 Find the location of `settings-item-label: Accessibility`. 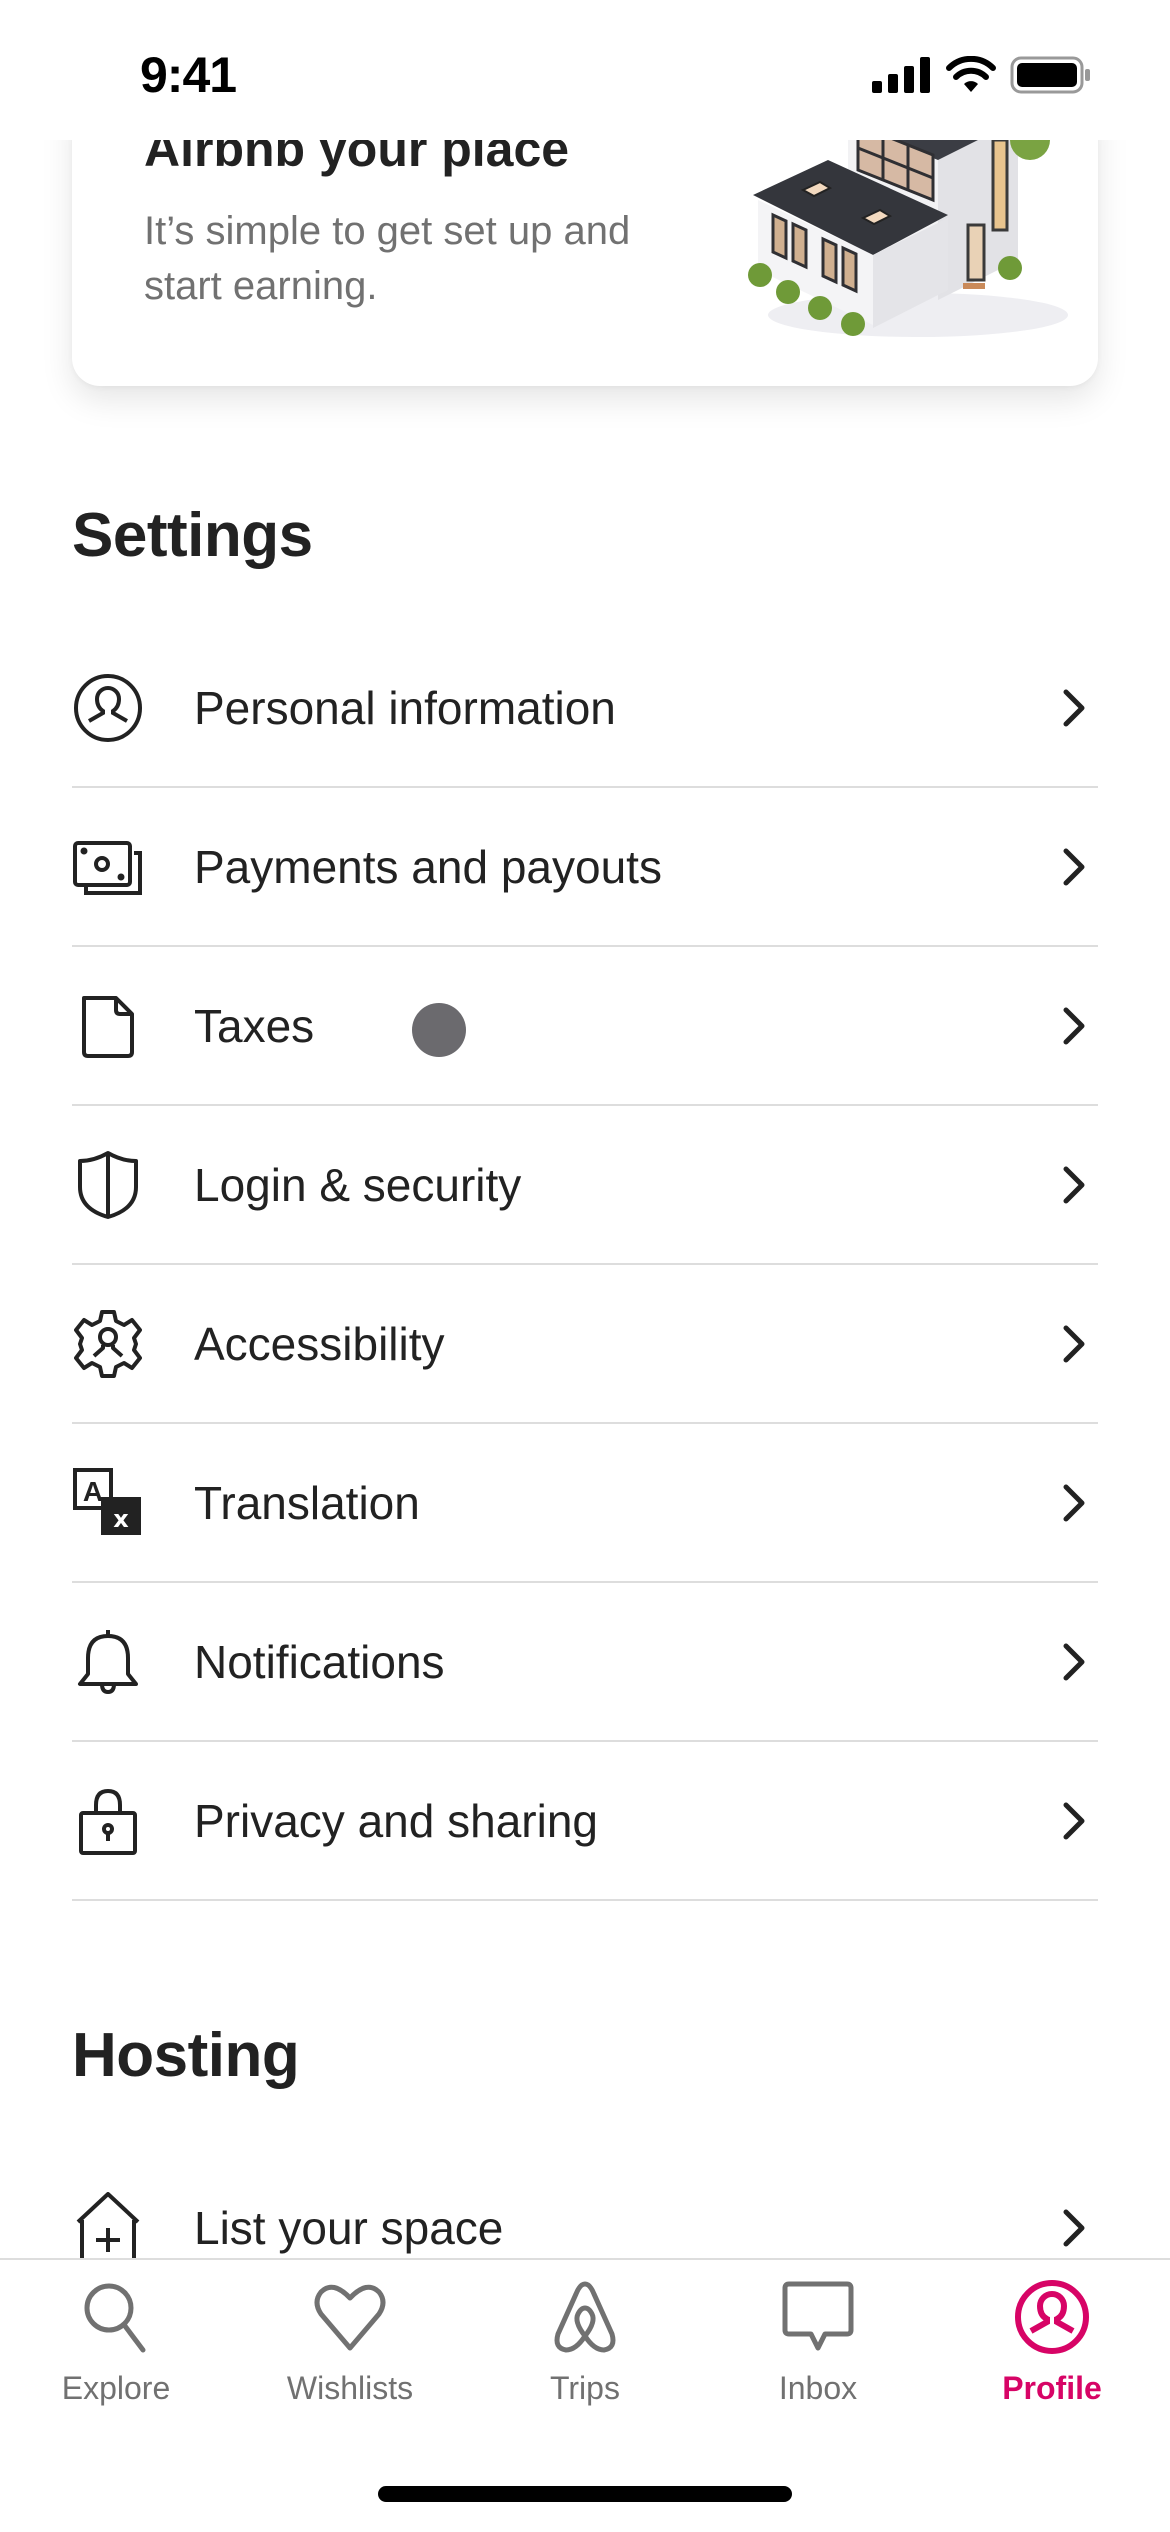

settings-item-label: Accessibility is located at coordinates (319, 1343).